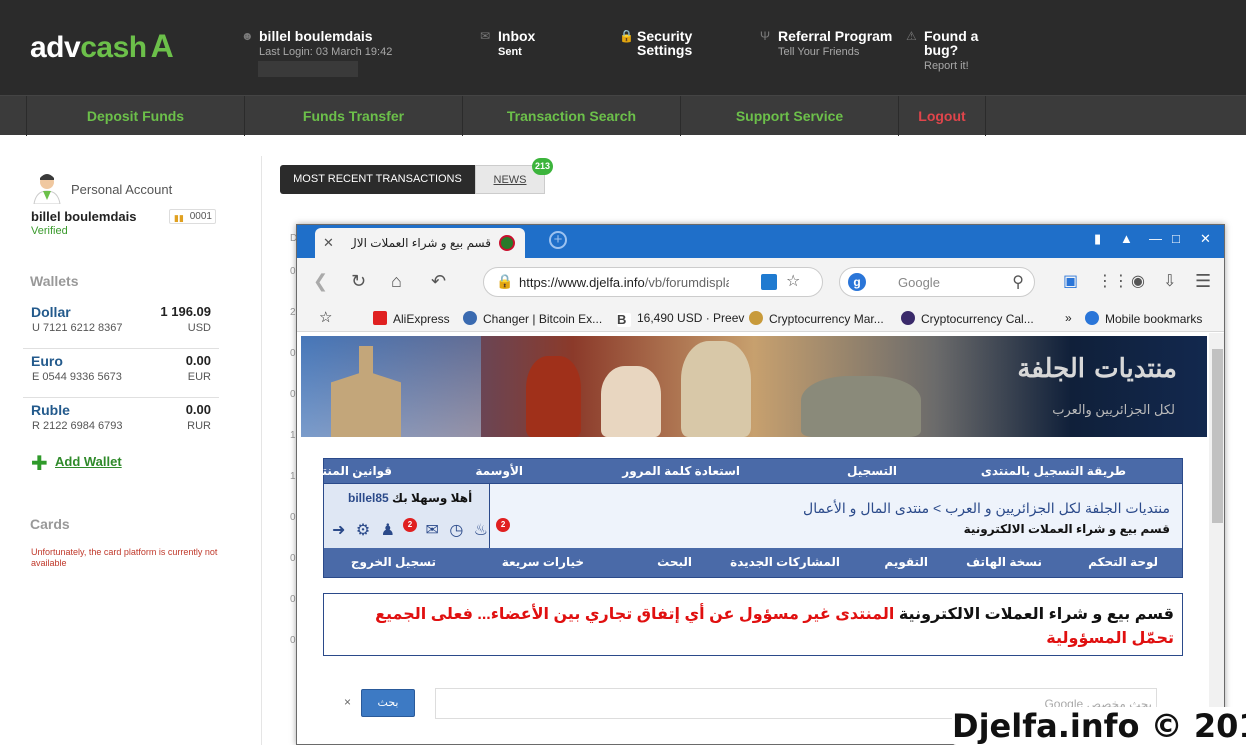  Describe the element at coordinates (492, 529) in the screenshot. I see `bell-icon: ♨ 2` at that location.